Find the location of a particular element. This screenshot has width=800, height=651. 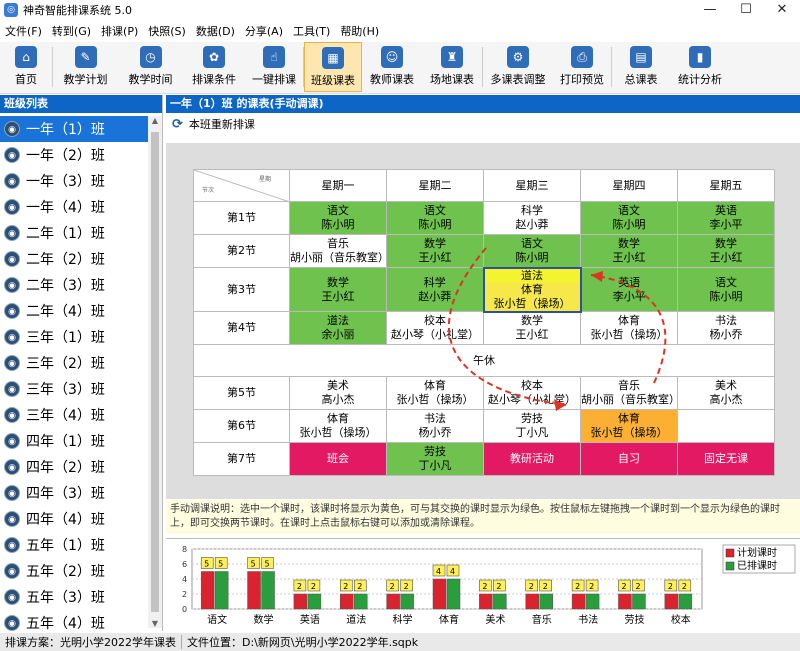

lesson-cell: 教研活动 is located at coordinates (532, 459).